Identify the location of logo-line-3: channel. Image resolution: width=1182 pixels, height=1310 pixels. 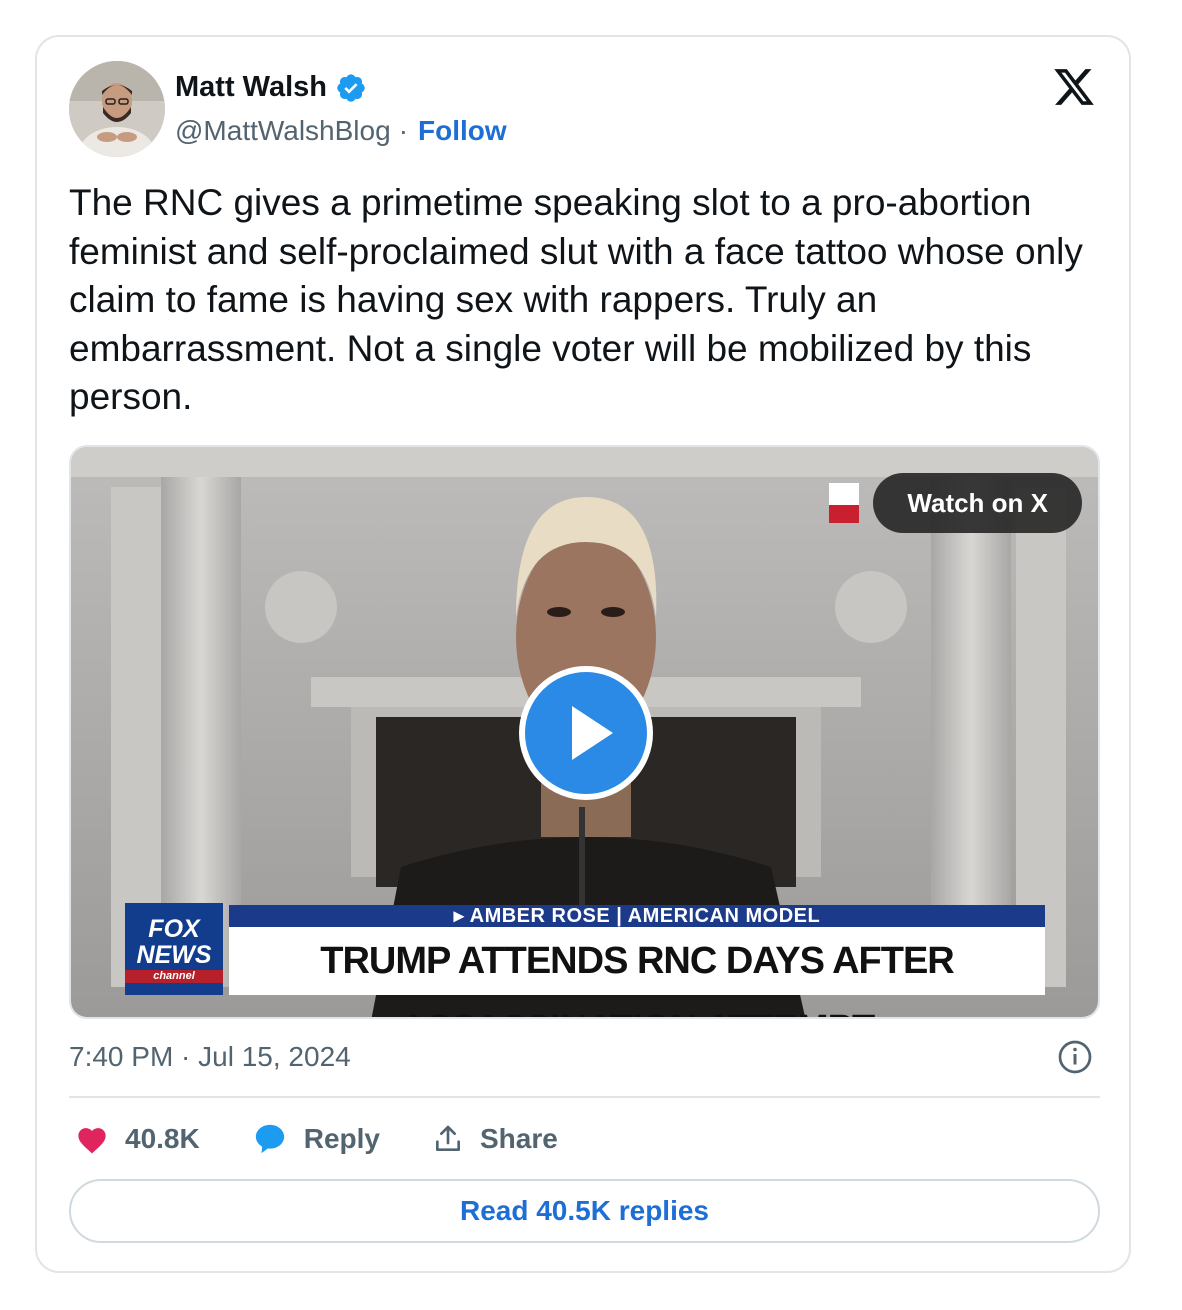
(174, 976).